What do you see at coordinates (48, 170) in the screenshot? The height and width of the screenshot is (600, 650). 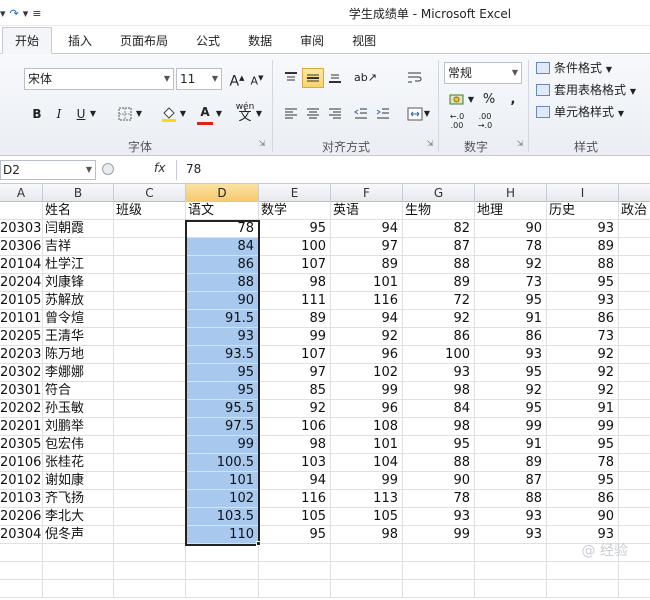 I see `name-box: D2 ▼` at bounding box center [48, 170].